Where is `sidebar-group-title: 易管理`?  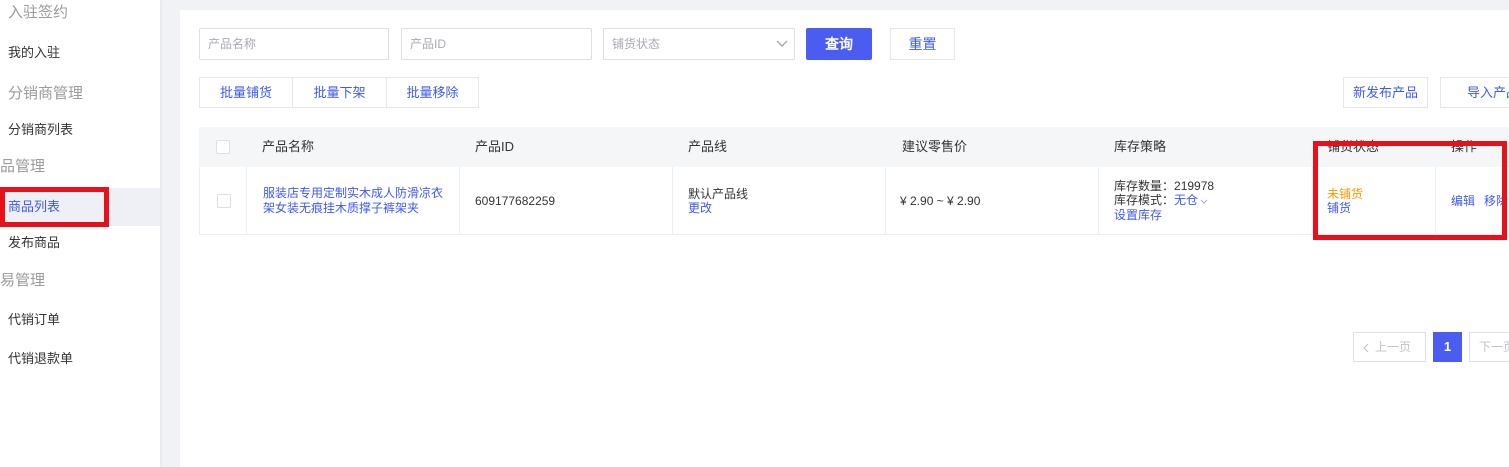
sidebar-group-title: 易管理 is located at coordinates (23, 280).